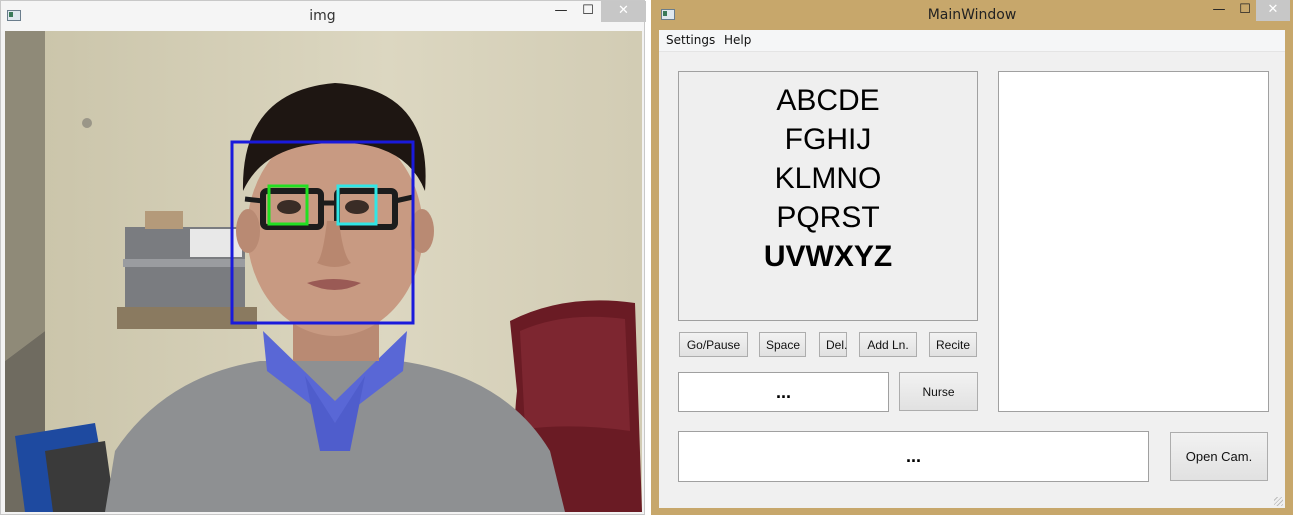 Image resolution: width=1293 pixels, height=515 pixels. What do you see at coordinates (1278, 501) in the screenshot?
I see `resize-grip` at bounding box center [1278, 501].